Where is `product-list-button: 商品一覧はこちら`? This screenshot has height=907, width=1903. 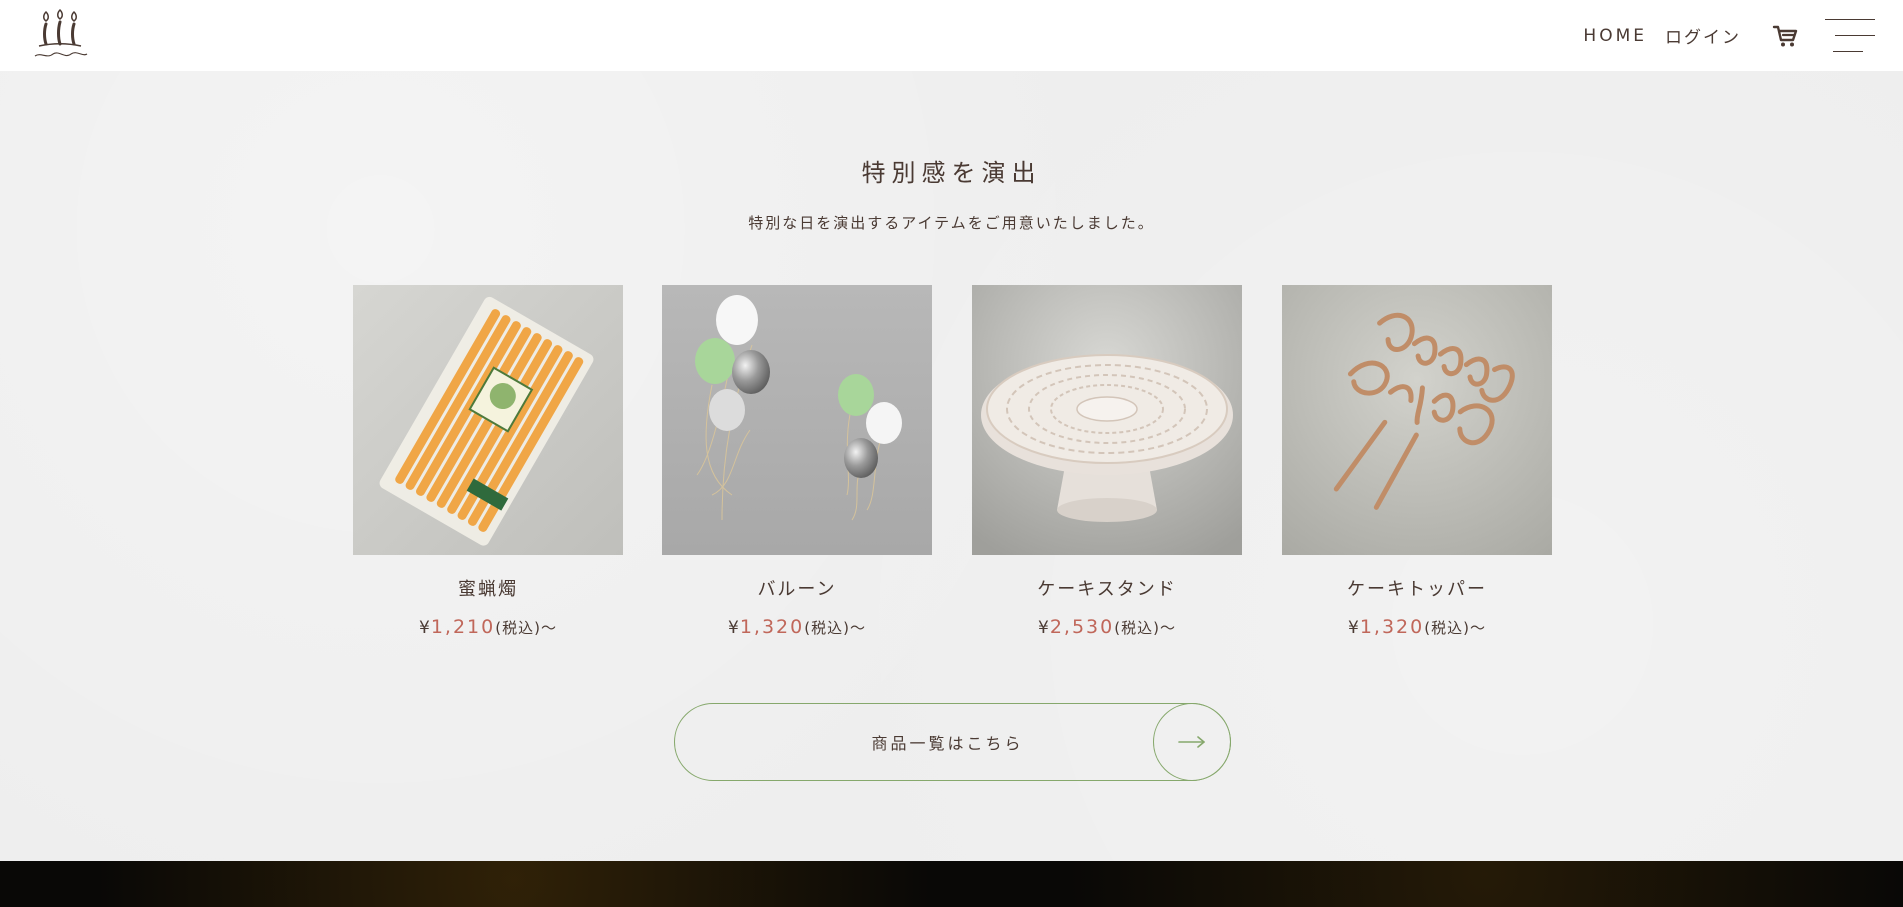 product-list-button: 商品一覧はこちら is located at coordinates (952, 742).